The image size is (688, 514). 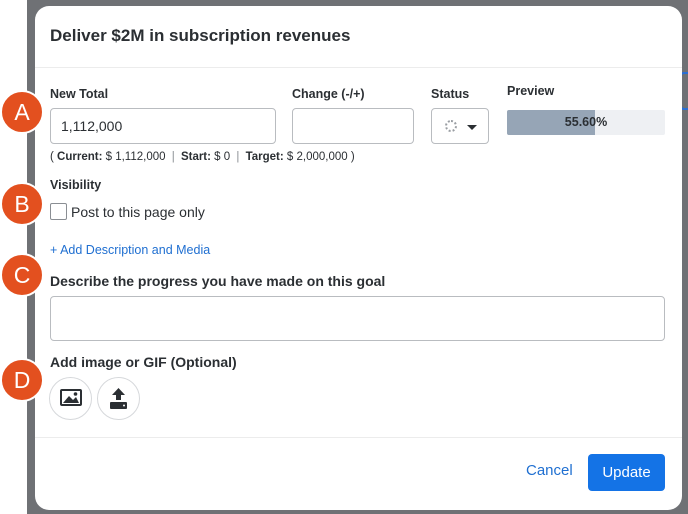 I want to click on progress-preview-bar: 55.60%, so click(x=586, y=122).